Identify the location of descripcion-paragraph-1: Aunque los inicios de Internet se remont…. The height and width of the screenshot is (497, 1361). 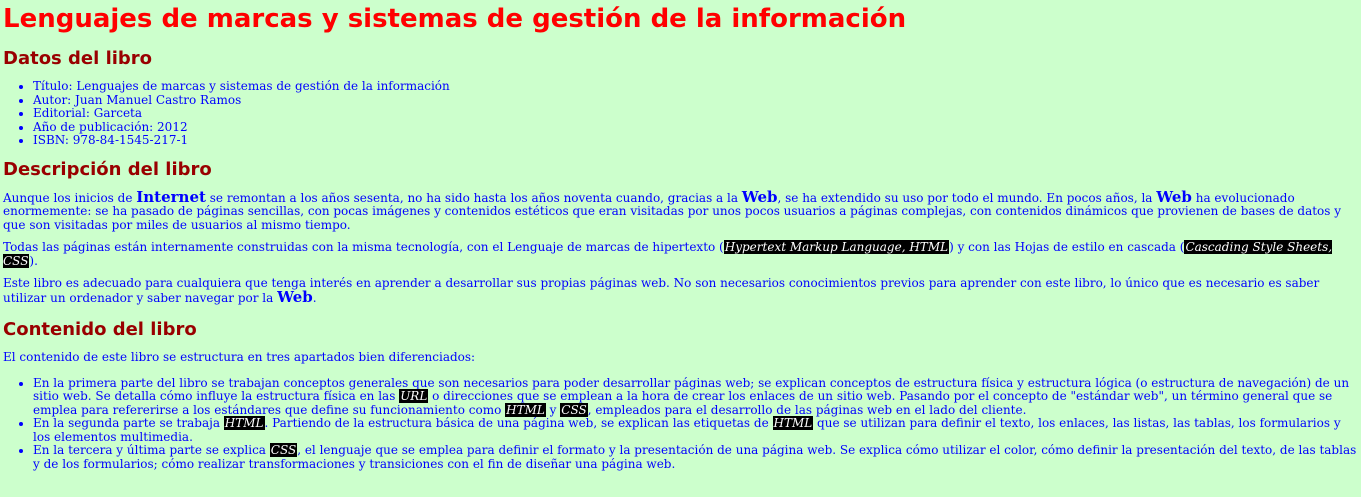
(680, 210).